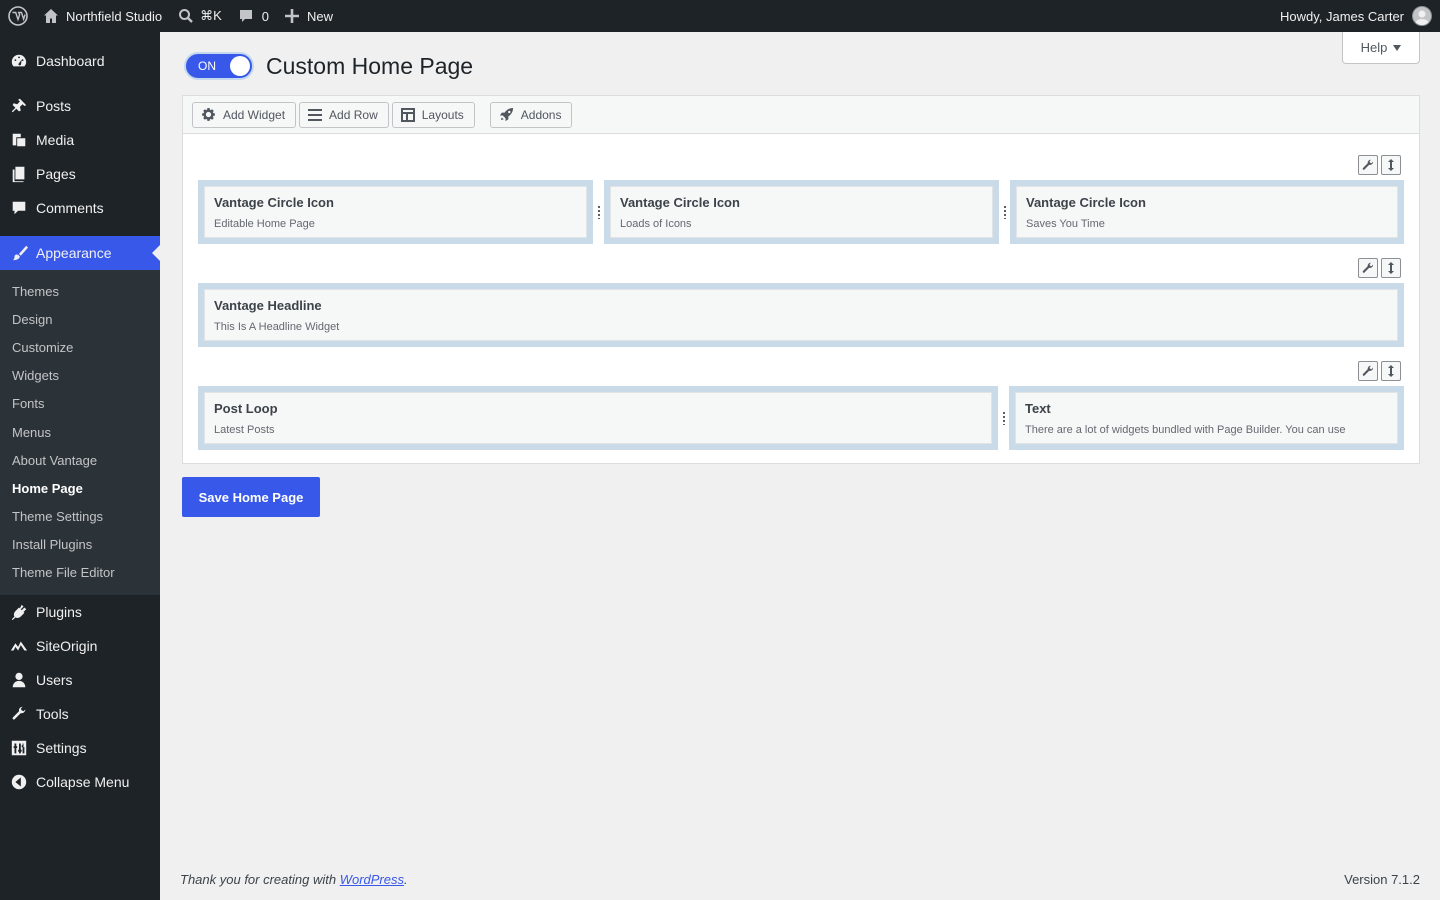 The width and height of the screenshot is (1440, 900). I want to click on submenu-theme-file-editor: Theme File Editor, so click(80, 573).